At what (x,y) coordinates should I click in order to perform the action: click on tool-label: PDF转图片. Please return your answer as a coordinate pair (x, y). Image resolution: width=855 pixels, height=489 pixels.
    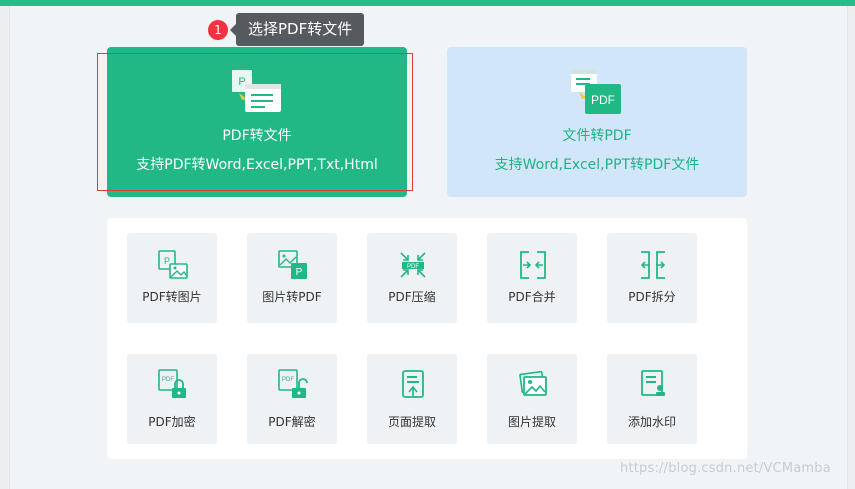
    Looking at the image, I should click on (172, 297).